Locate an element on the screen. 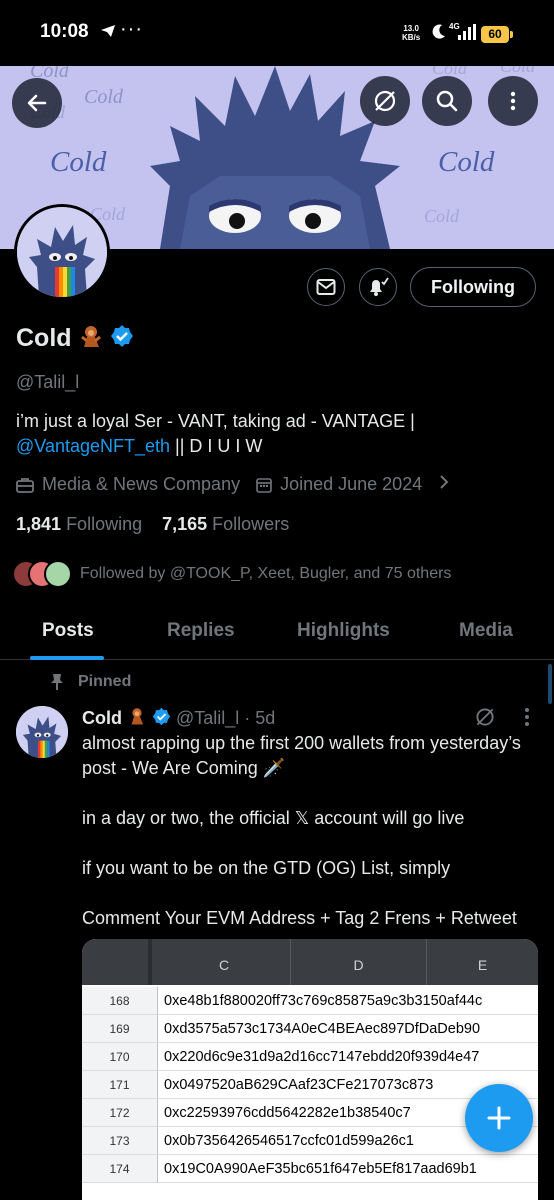 This screenshot has height=1200, width=554. column-header: D is located at coordinates (359, 962).